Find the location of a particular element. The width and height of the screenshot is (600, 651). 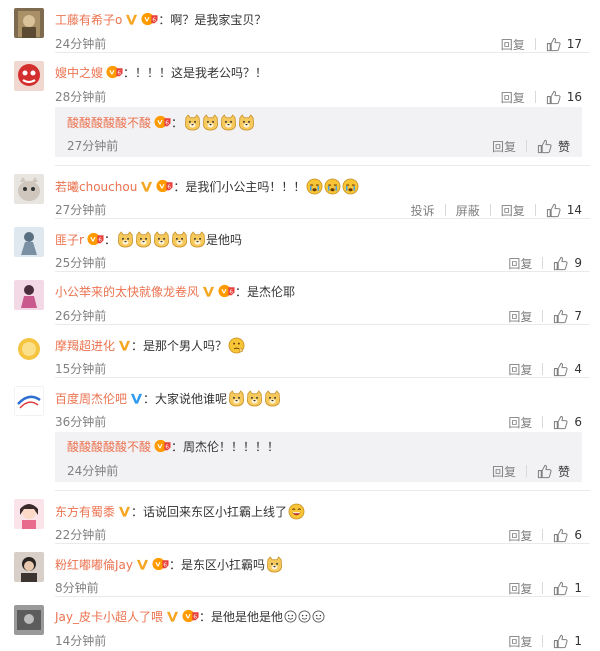

comment-username: 嫂中之嫂 is located at coordinates (79, 73).